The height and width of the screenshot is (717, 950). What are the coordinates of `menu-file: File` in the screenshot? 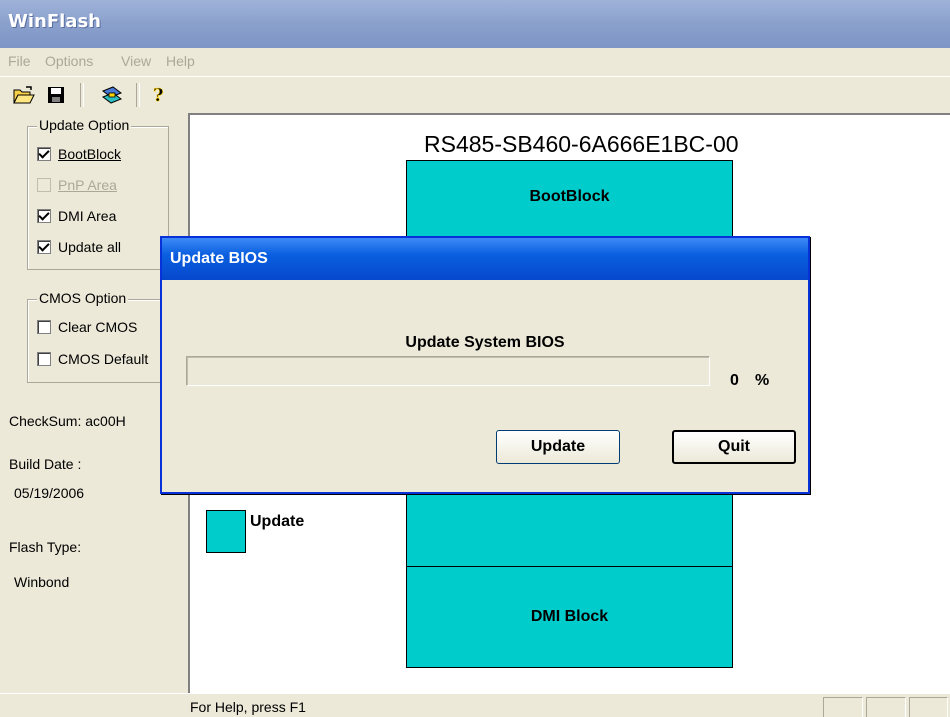 It's located at (19, 61).